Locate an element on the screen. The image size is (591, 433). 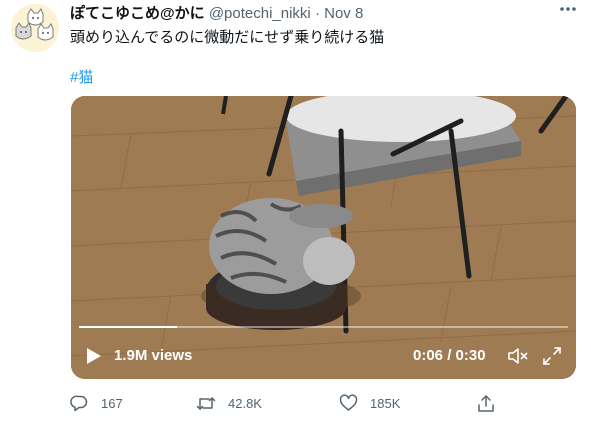
retweet-count: 42.8K is located at coordinates (245, 403).